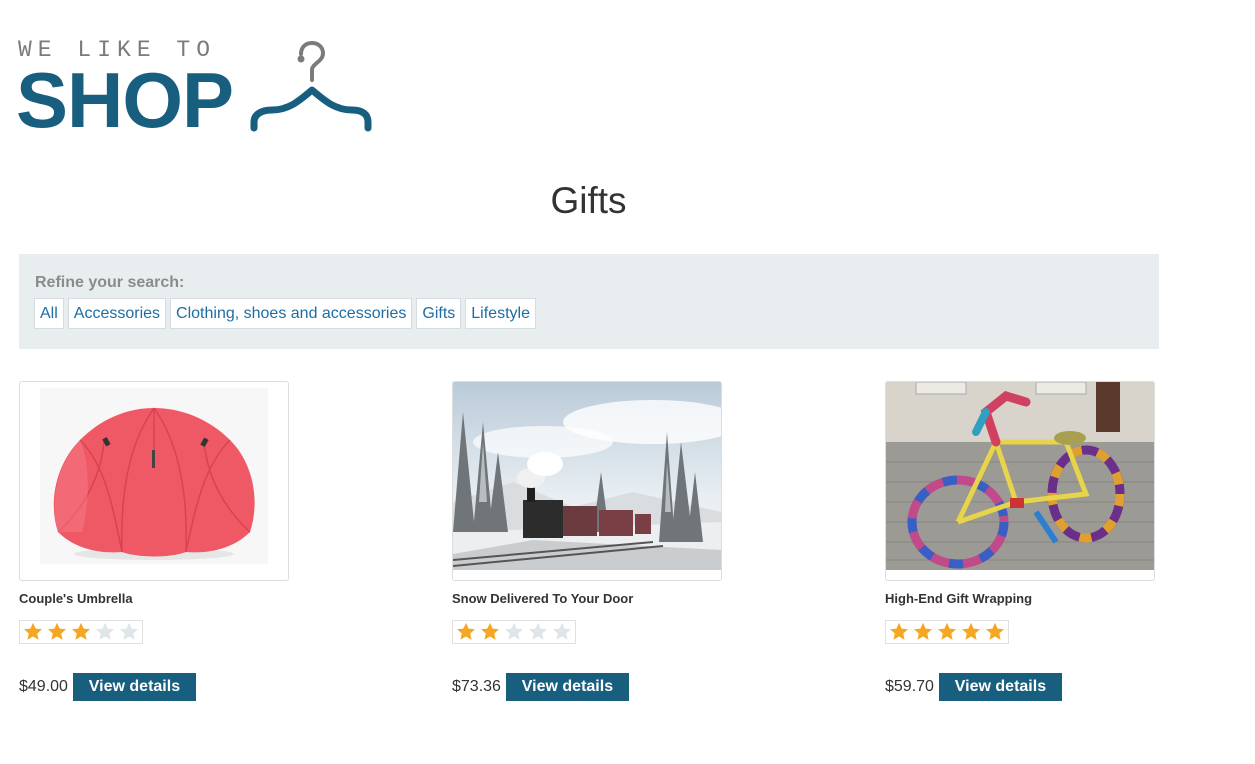 This screenshot has height=764, width=1255. What do you see at coordinates (155, 599) in the screenshot?
I see `product-name: Couple's Umbrella` at bounding box center [155, 599].